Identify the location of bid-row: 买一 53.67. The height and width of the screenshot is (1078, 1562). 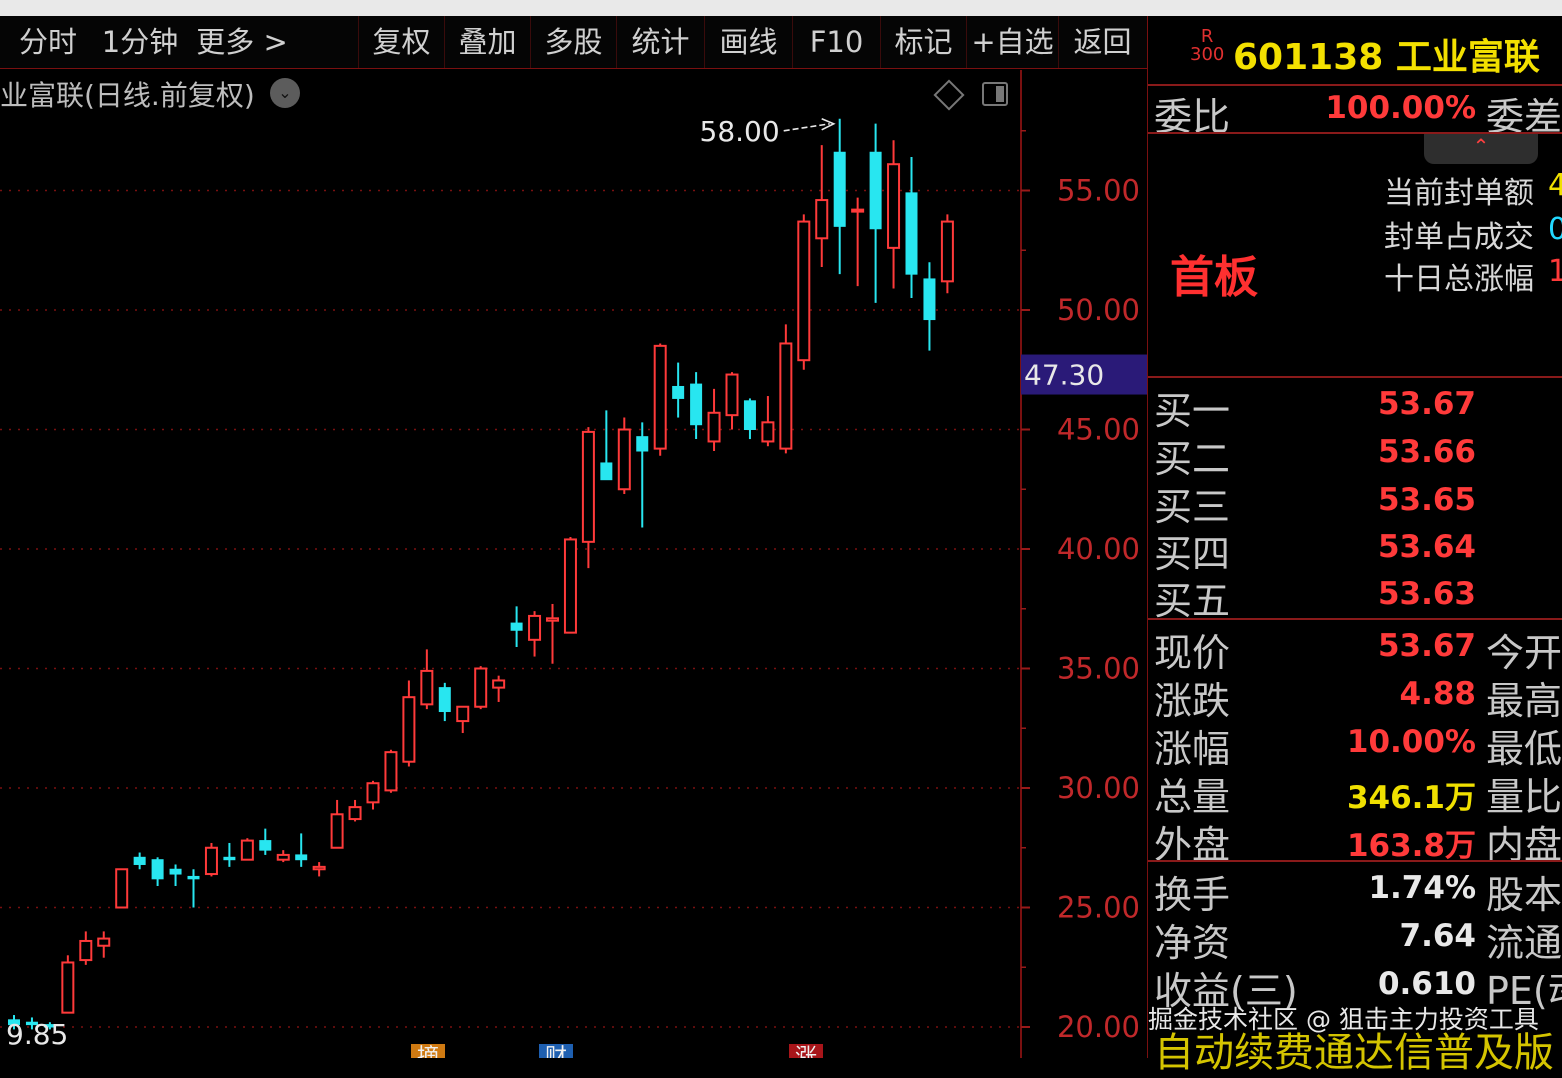
(1355, 406).